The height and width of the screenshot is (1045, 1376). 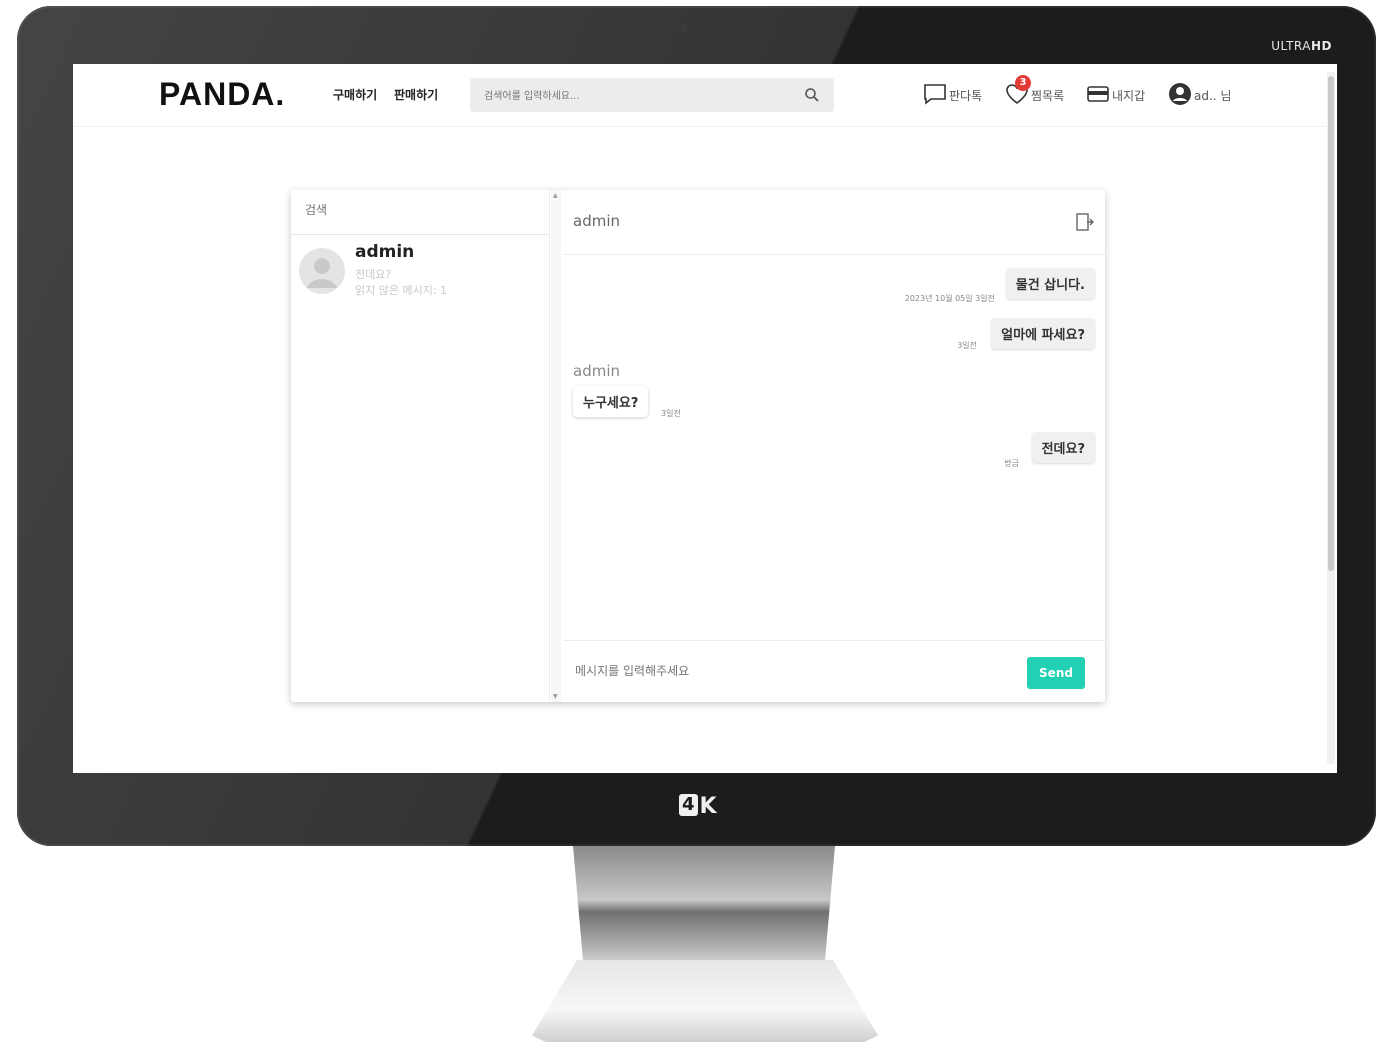 I want to click on nav-buy-link: 구매하기, so click(x=355, y=94).